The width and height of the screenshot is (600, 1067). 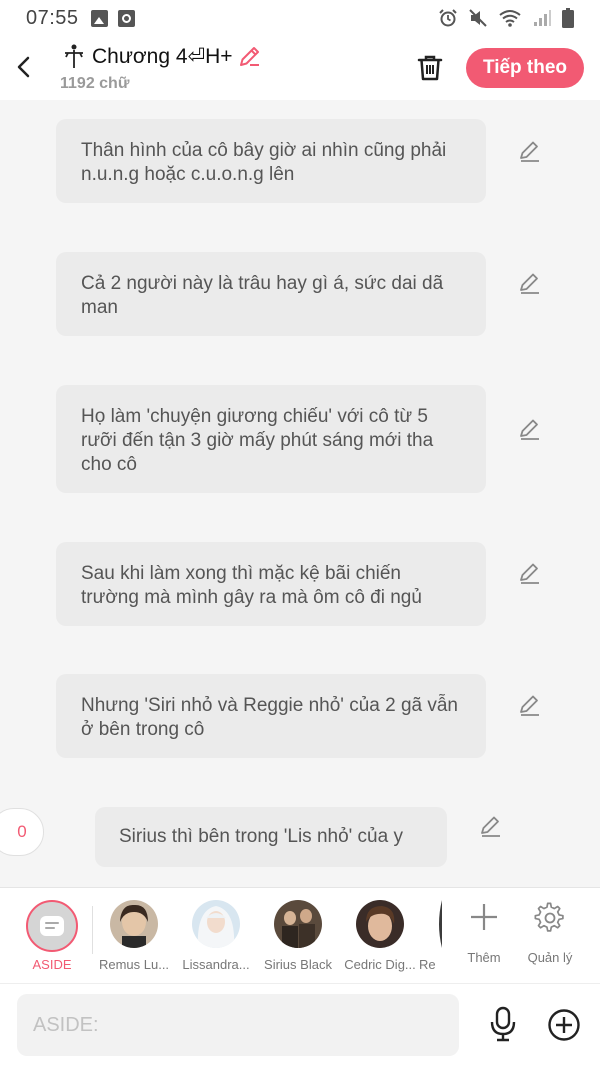 What do you see at coordinates (503, 1024) in the screenshot?
I see `microphone-icon` at bounding box center [503, 1024].